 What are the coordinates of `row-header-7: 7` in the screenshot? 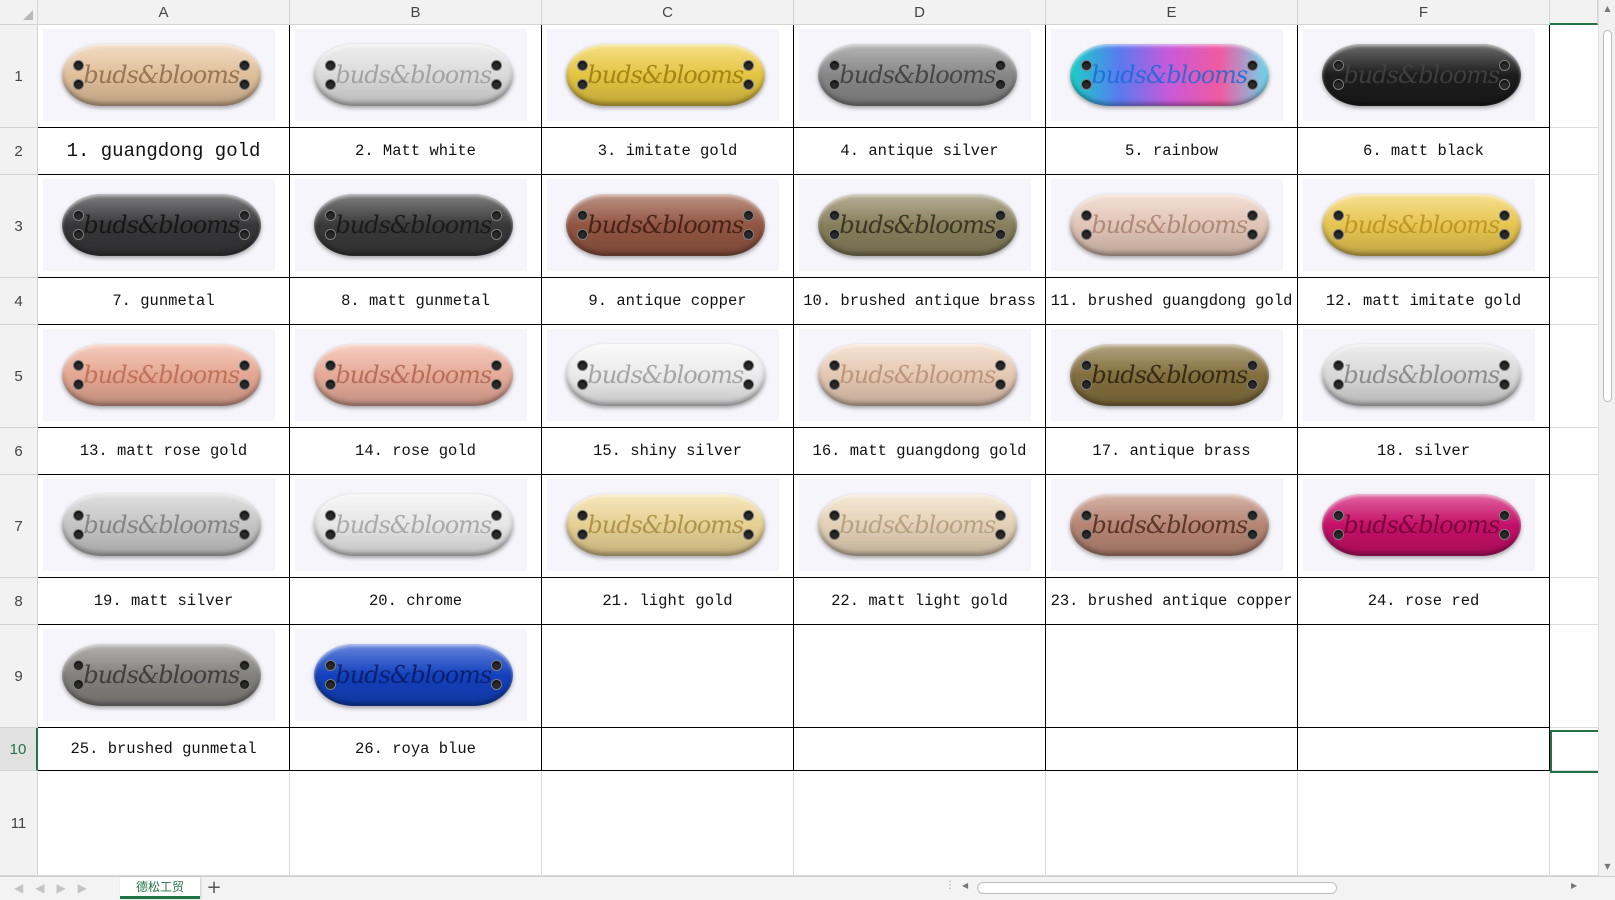 It's located at (19, 526).